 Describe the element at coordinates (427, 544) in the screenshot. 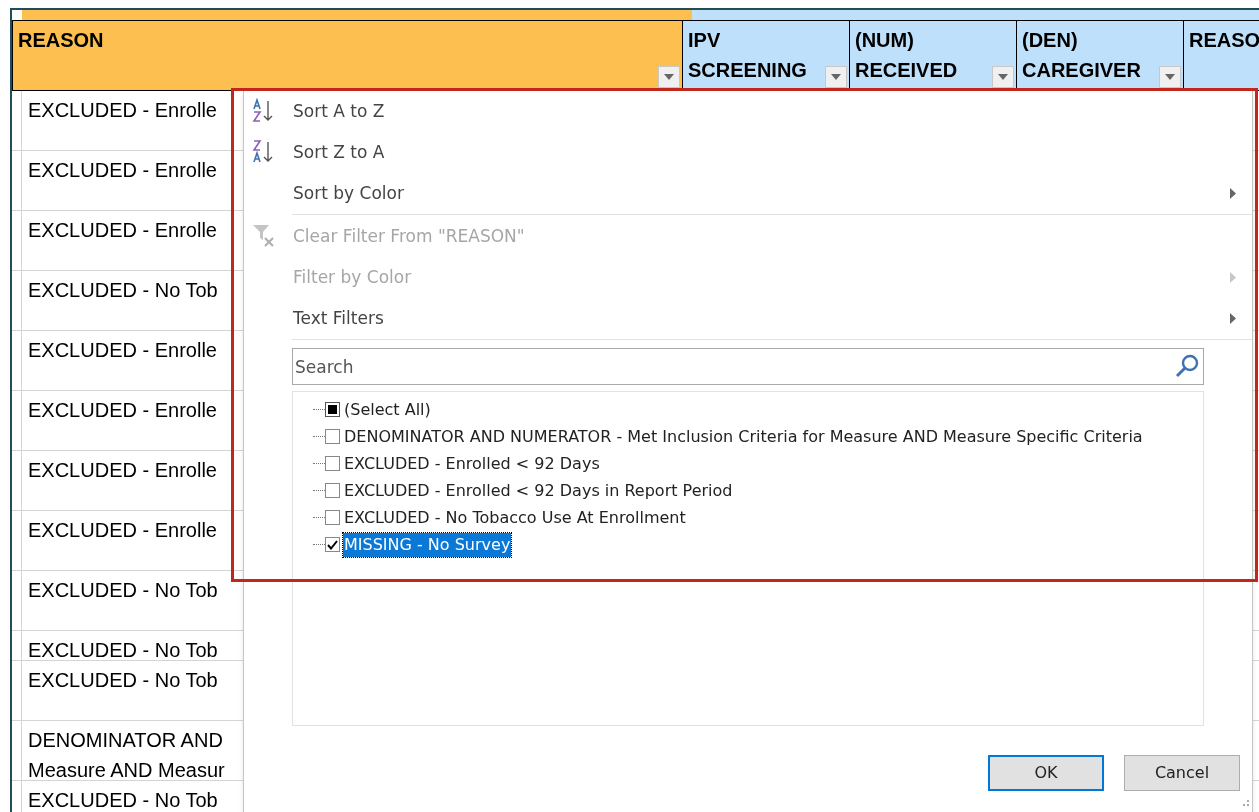

I see `list-item: MISSING - No Survey` at that location.